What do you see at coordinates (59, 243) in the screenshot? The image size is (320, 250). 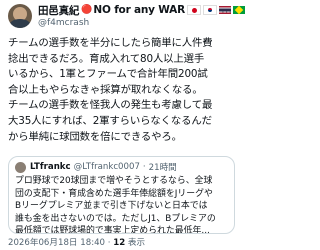 I see `tweet-timestamp: 2026年06月18日 18:40 ·` at bounding box center [59, 243].